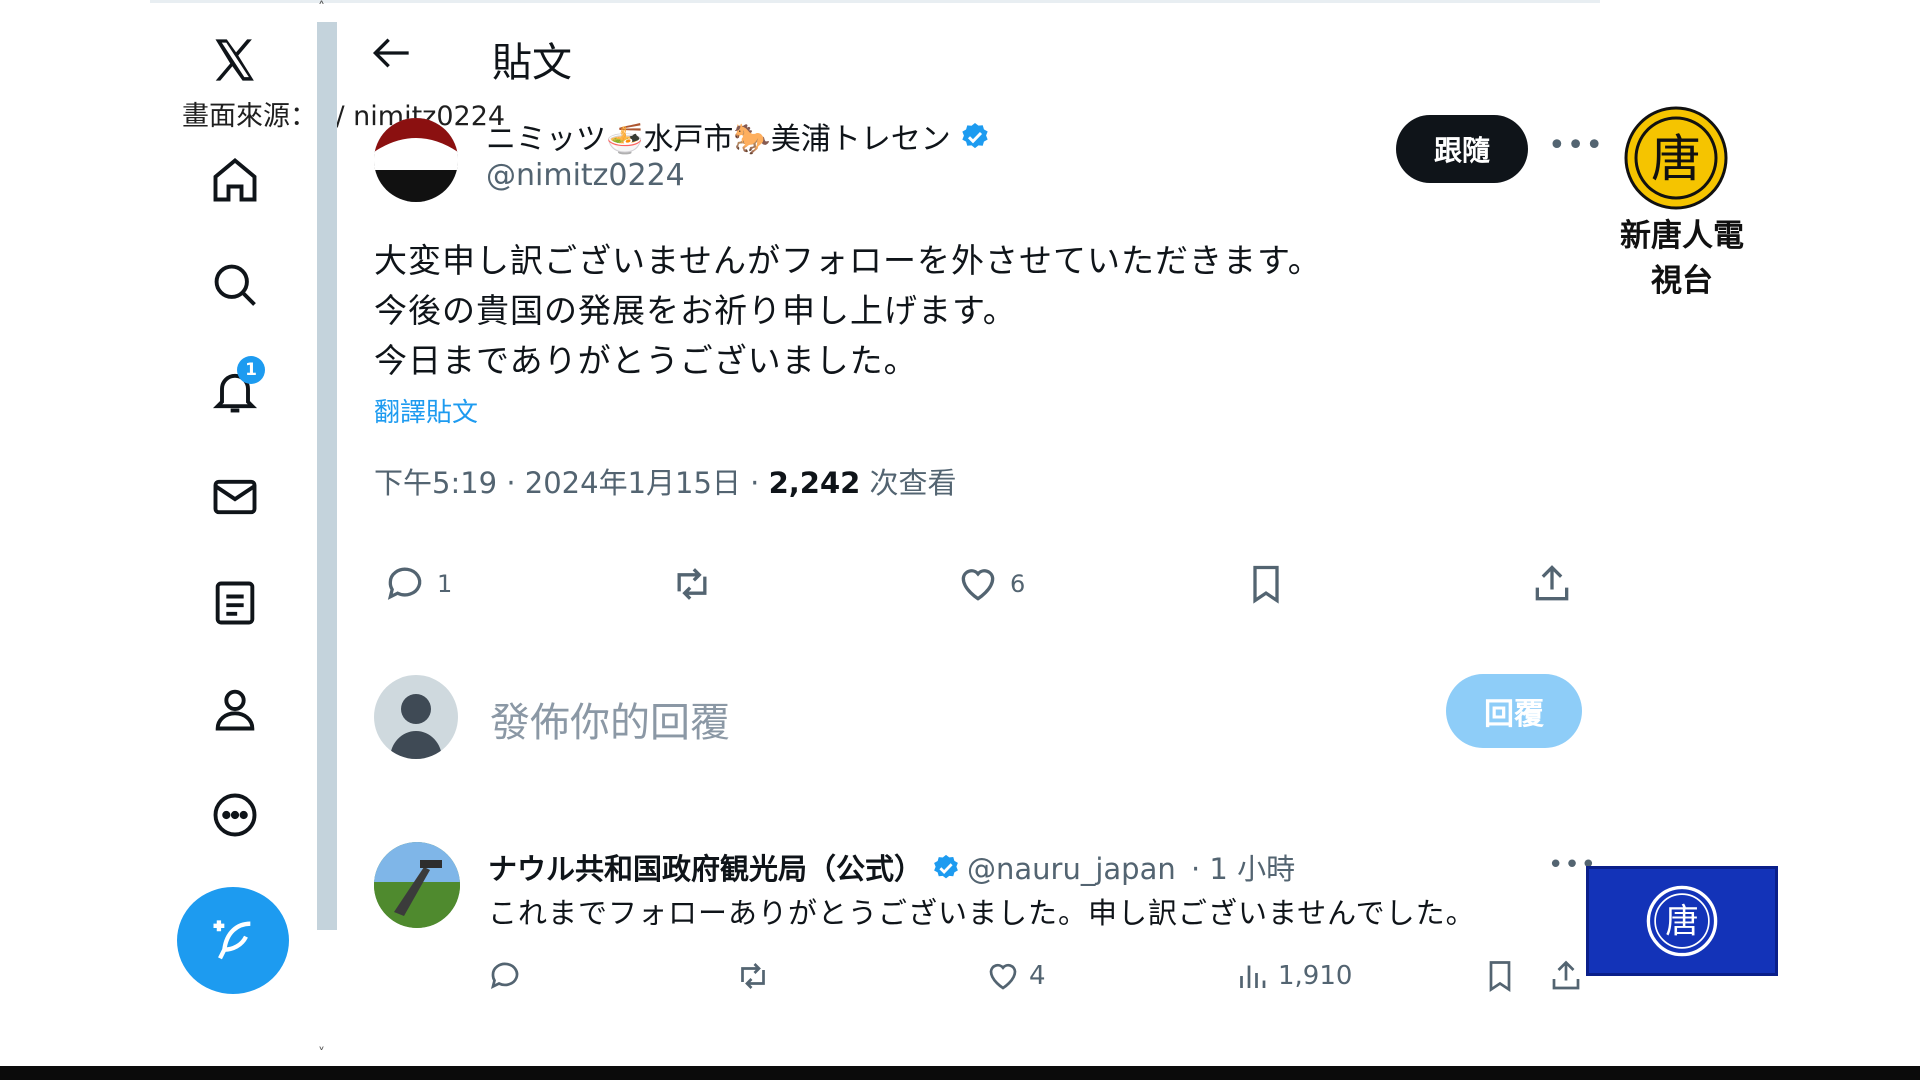 This screenshot has width=1920, height=1080. I want to click on post-text-line-3: 今日までありがとうございました。, so click(646, 360).